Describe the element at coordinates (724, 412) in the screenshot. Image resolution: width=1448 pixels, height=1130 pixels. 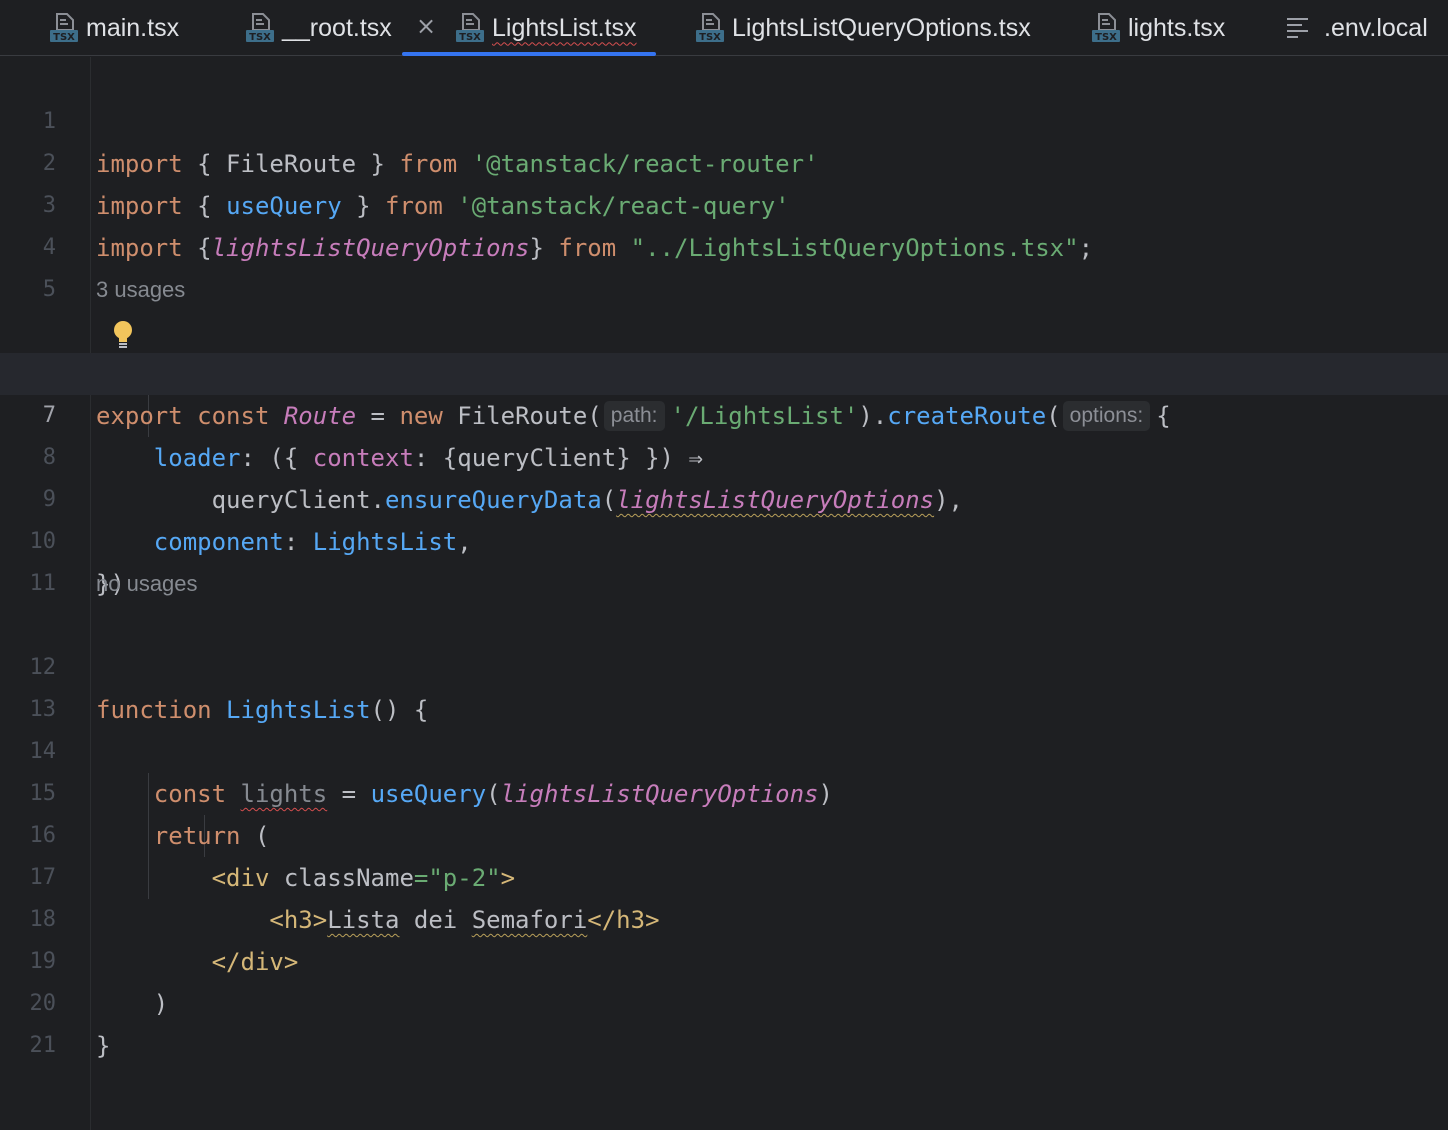
I see `code-line-7: 7 loader: ({ context: {queryClient} }) ⇒` at that location.